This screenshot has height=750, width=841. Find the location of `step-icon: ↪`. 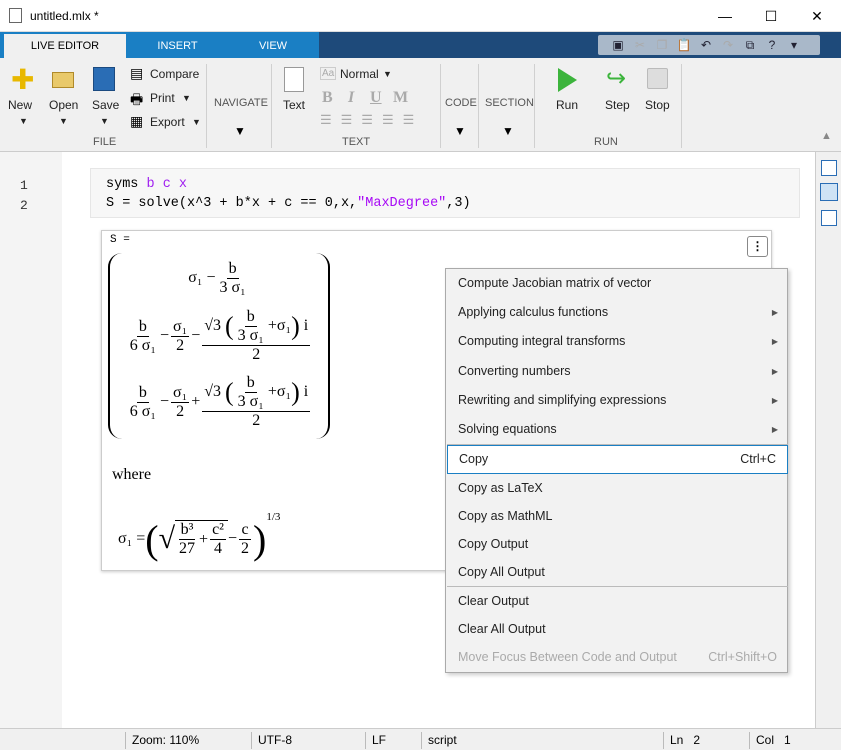

step-icon: ↪ is located at coordinates (616, 78).